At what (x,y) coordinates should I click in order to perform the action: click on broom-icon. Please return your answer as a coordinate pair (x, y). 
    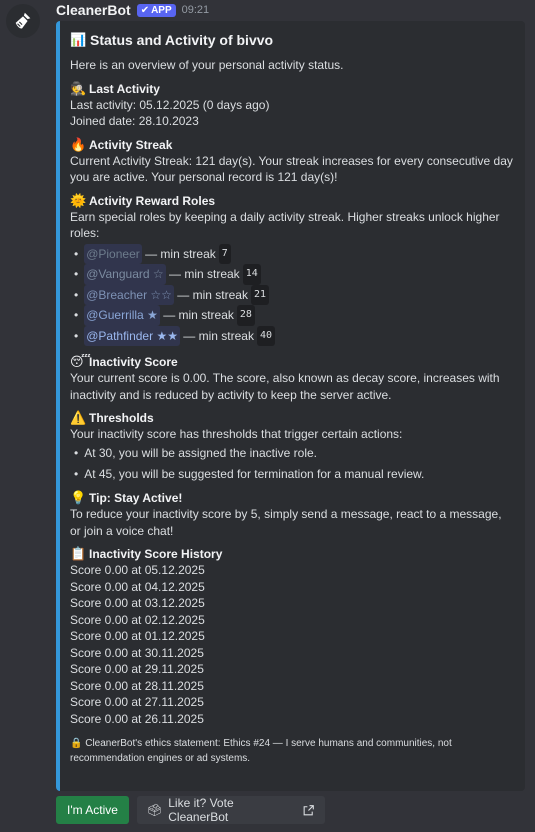
    Looking at the image, I should click on (23, 20).